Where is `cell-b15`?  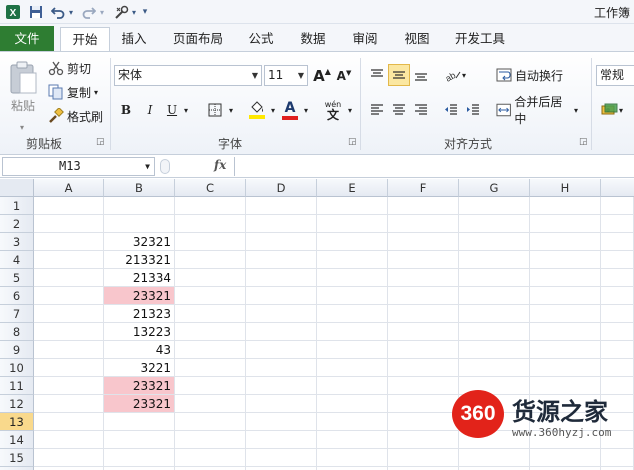
cell-b15 is located at coordinates (139, 458).